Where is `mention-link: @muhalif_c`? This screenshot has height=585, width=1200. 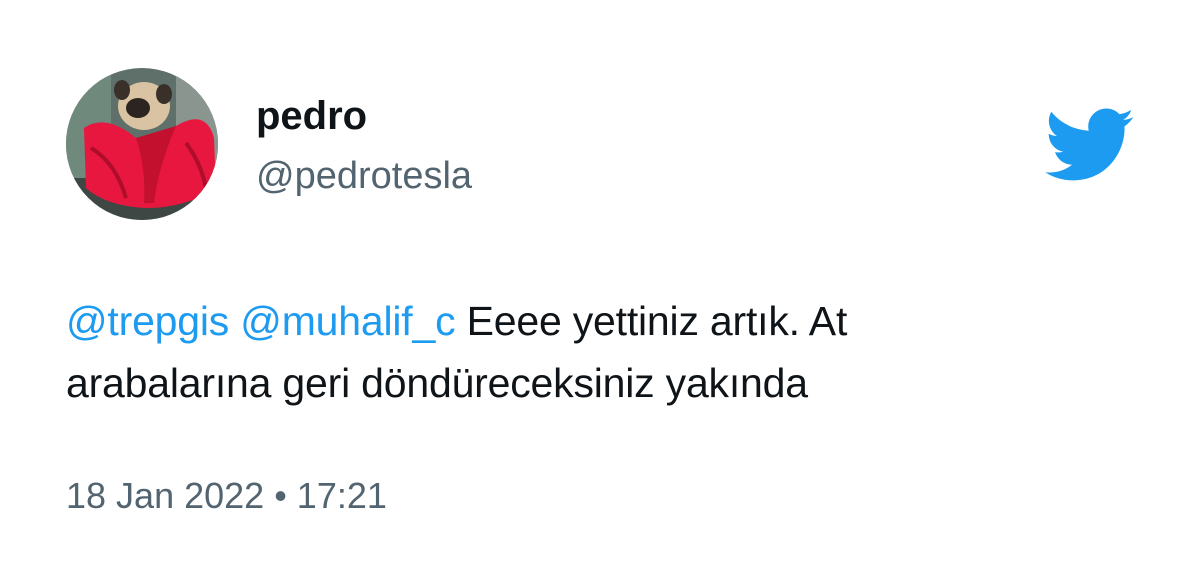 mention-link: @muhalif_c is located at coordinates (347, 321).